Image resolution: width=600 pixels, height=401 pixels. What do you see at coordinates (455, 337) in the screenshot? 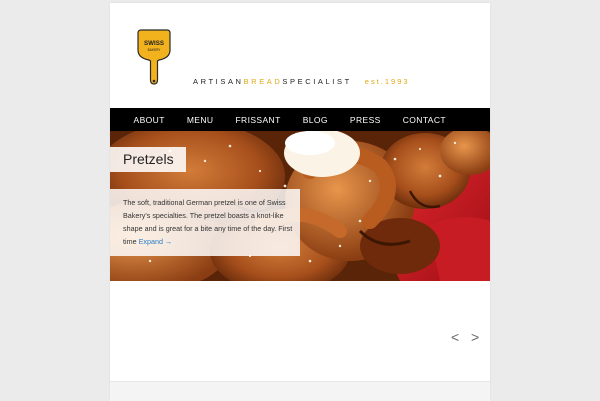
I see `chevron-left-icon: <` at bounding box center [455, 337].